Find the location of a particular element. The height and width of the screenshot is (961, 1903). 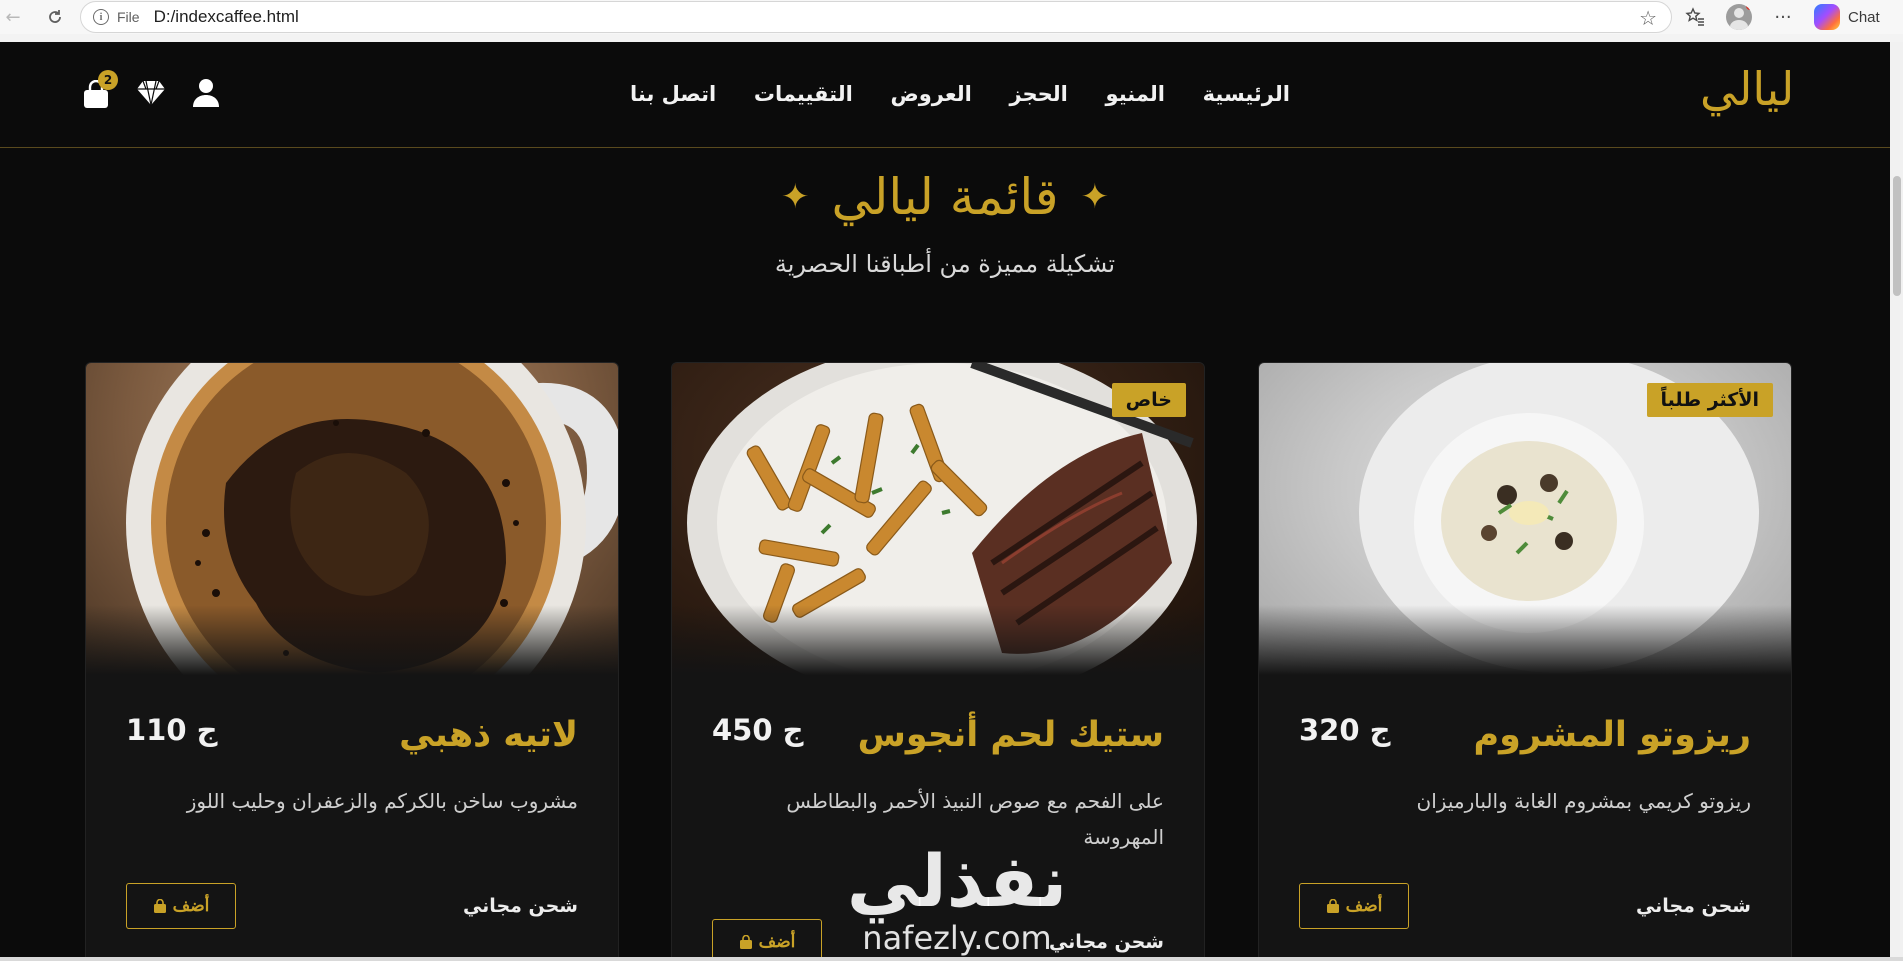

tag-badge-most-ordered: الأكثر طلباً is located at coordinates (1709, 400).